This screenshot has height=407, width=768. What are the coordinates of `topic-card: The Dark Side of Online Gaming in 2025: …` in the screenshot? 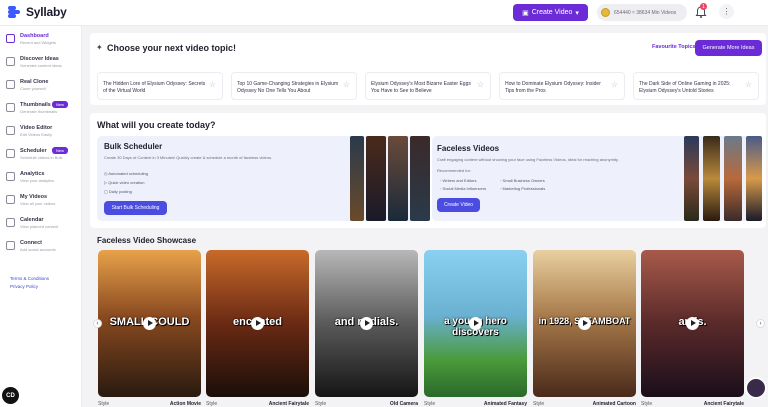 It's located at (696, 86).